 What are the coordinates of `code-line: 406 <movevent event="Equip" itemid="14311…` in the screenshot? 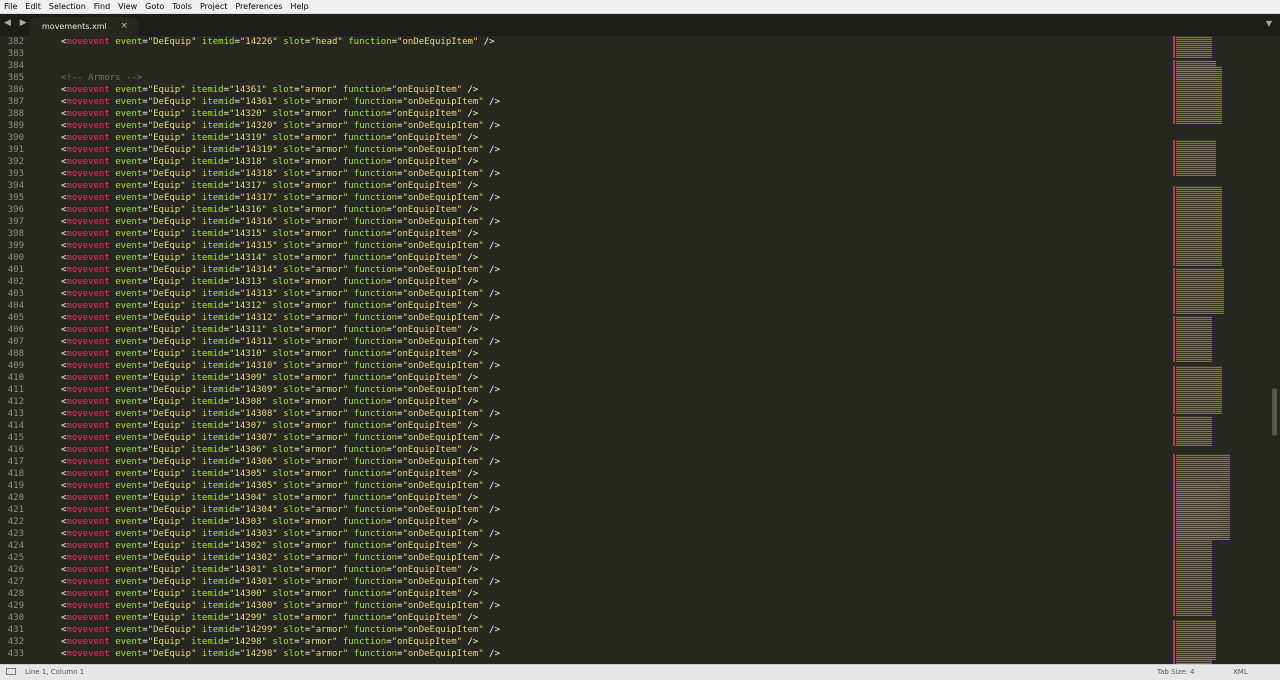 It's located at (585, 330).